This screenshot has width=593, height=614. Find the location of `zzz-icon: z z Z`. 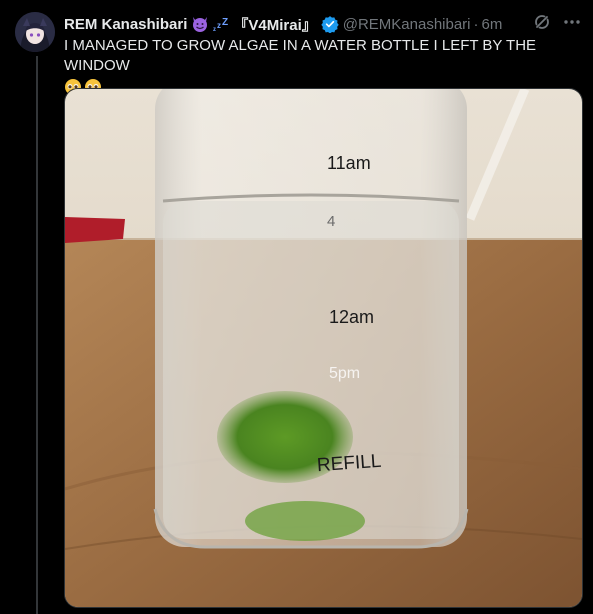

zzz-icon: z z Z is located at coordinates (221, 24).